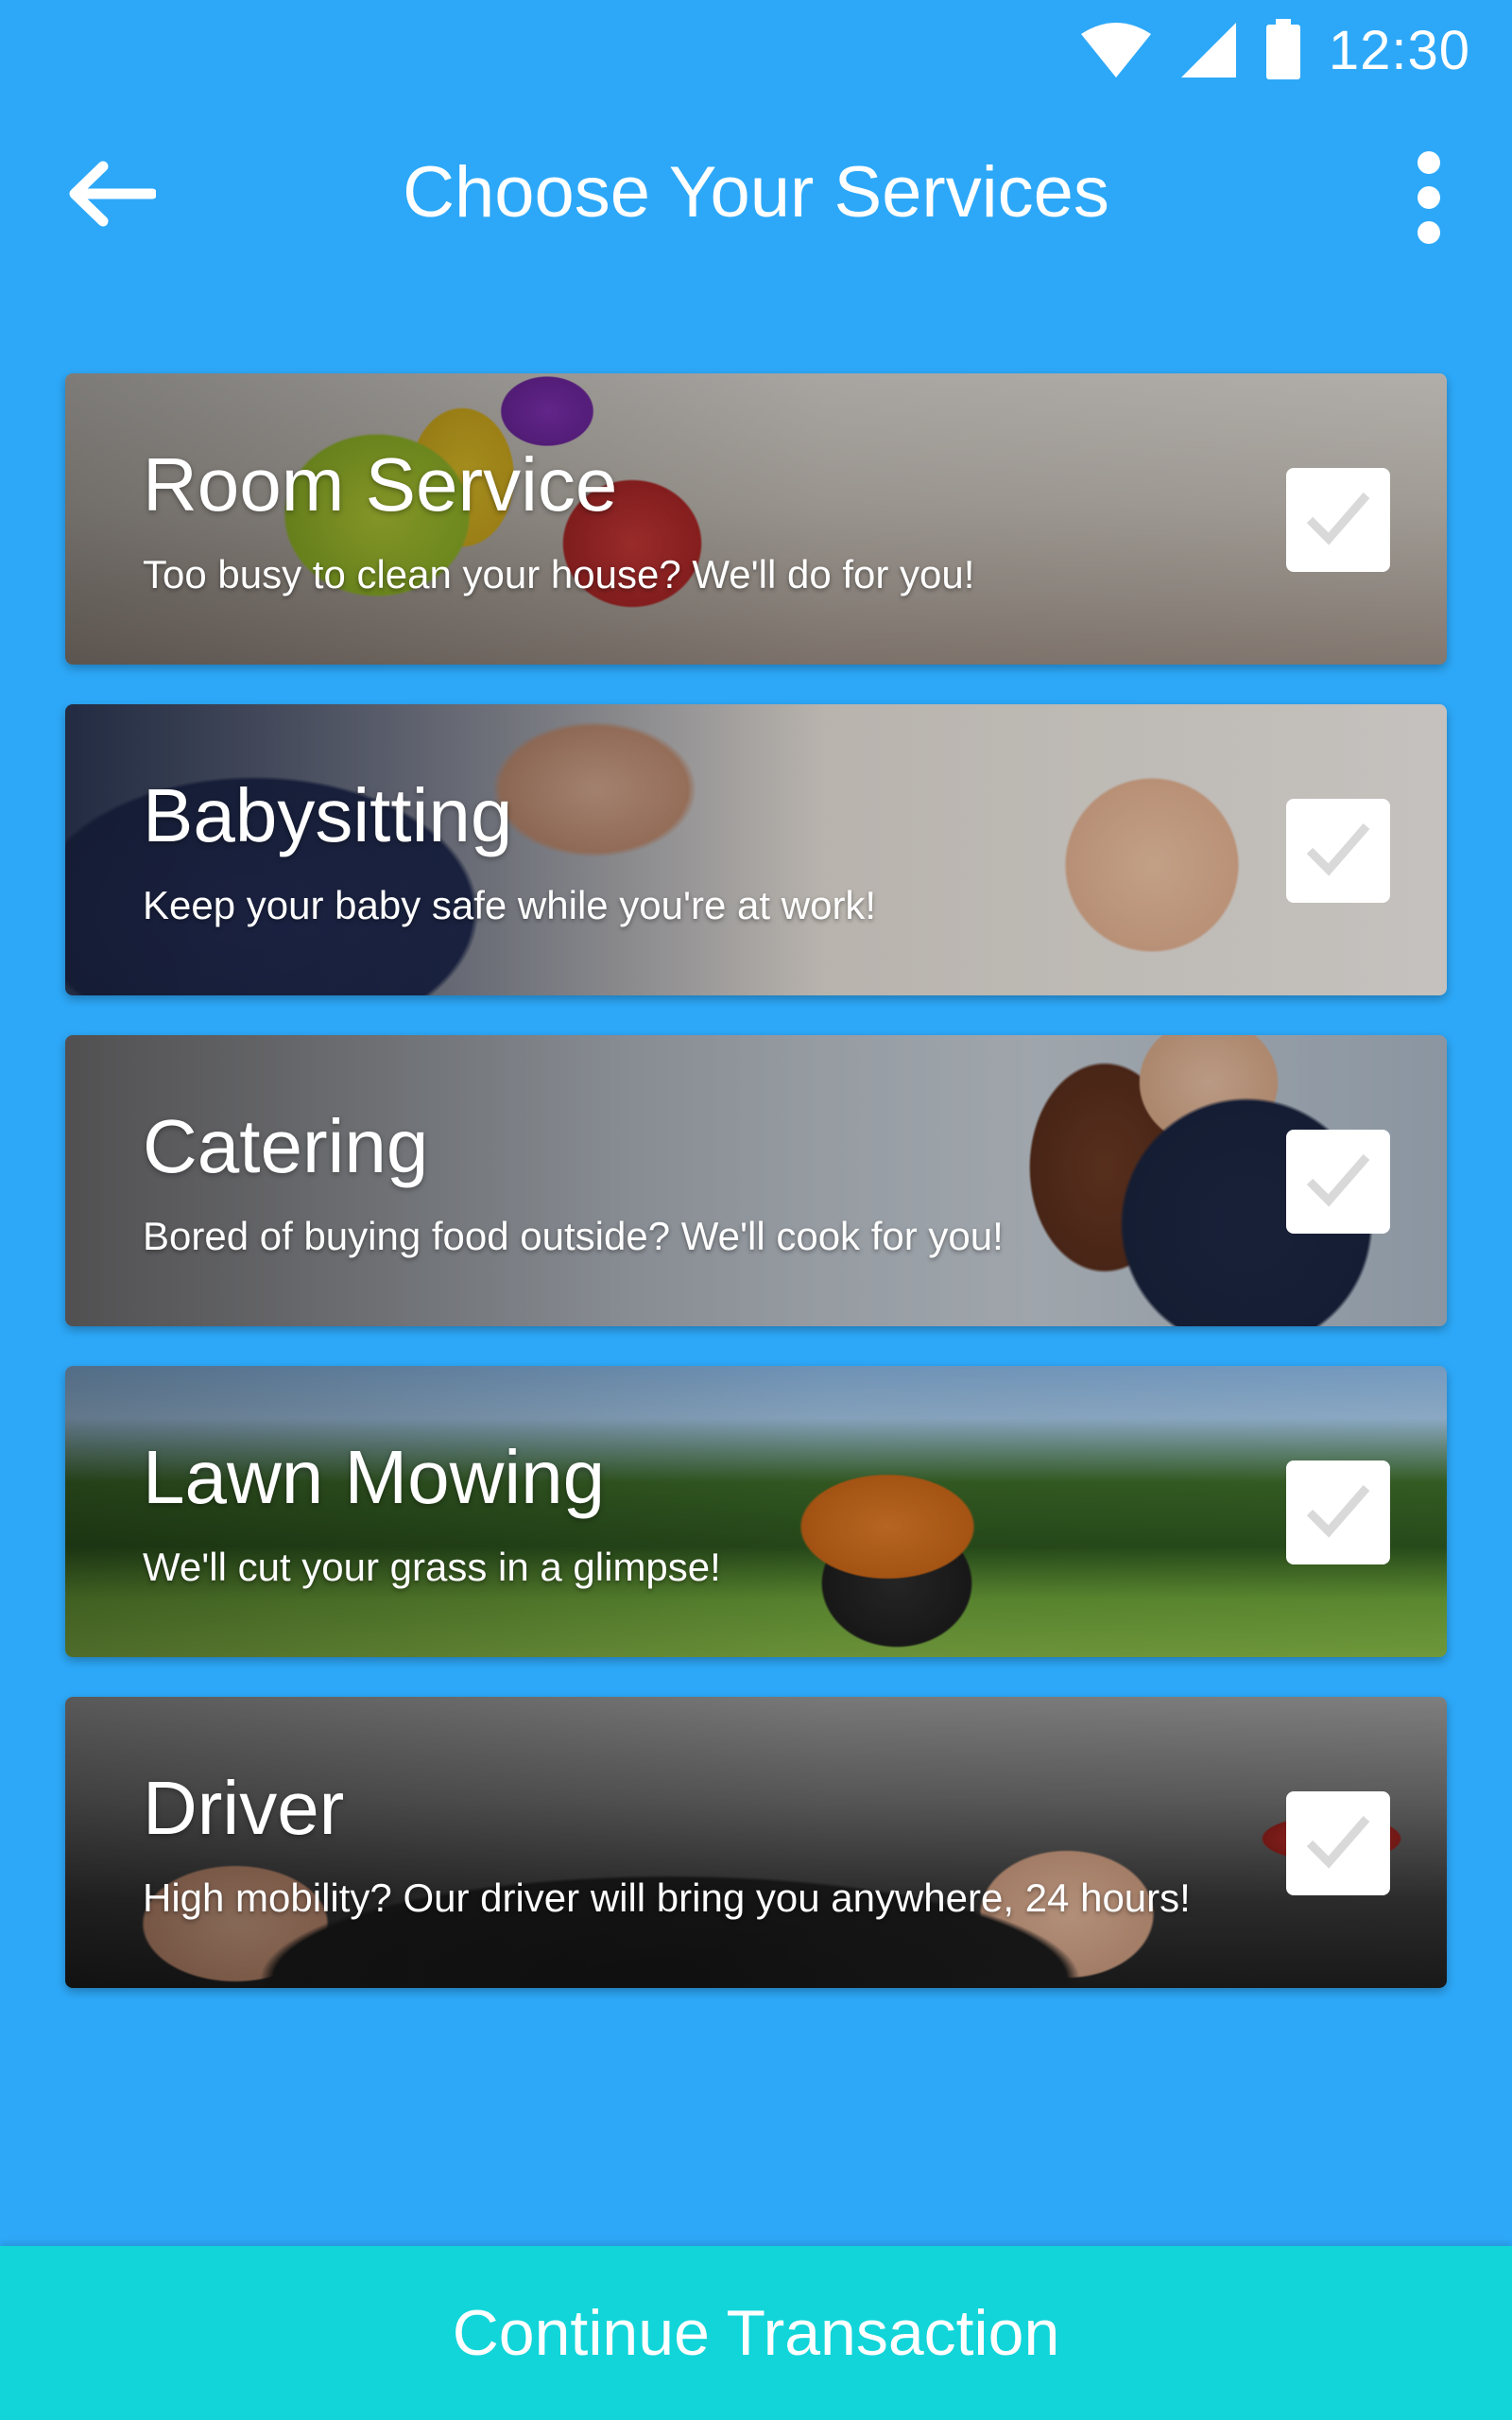 The image size is (1512, 2420). I want to click on app-bar: Choose Your Services, so click(756, 193).